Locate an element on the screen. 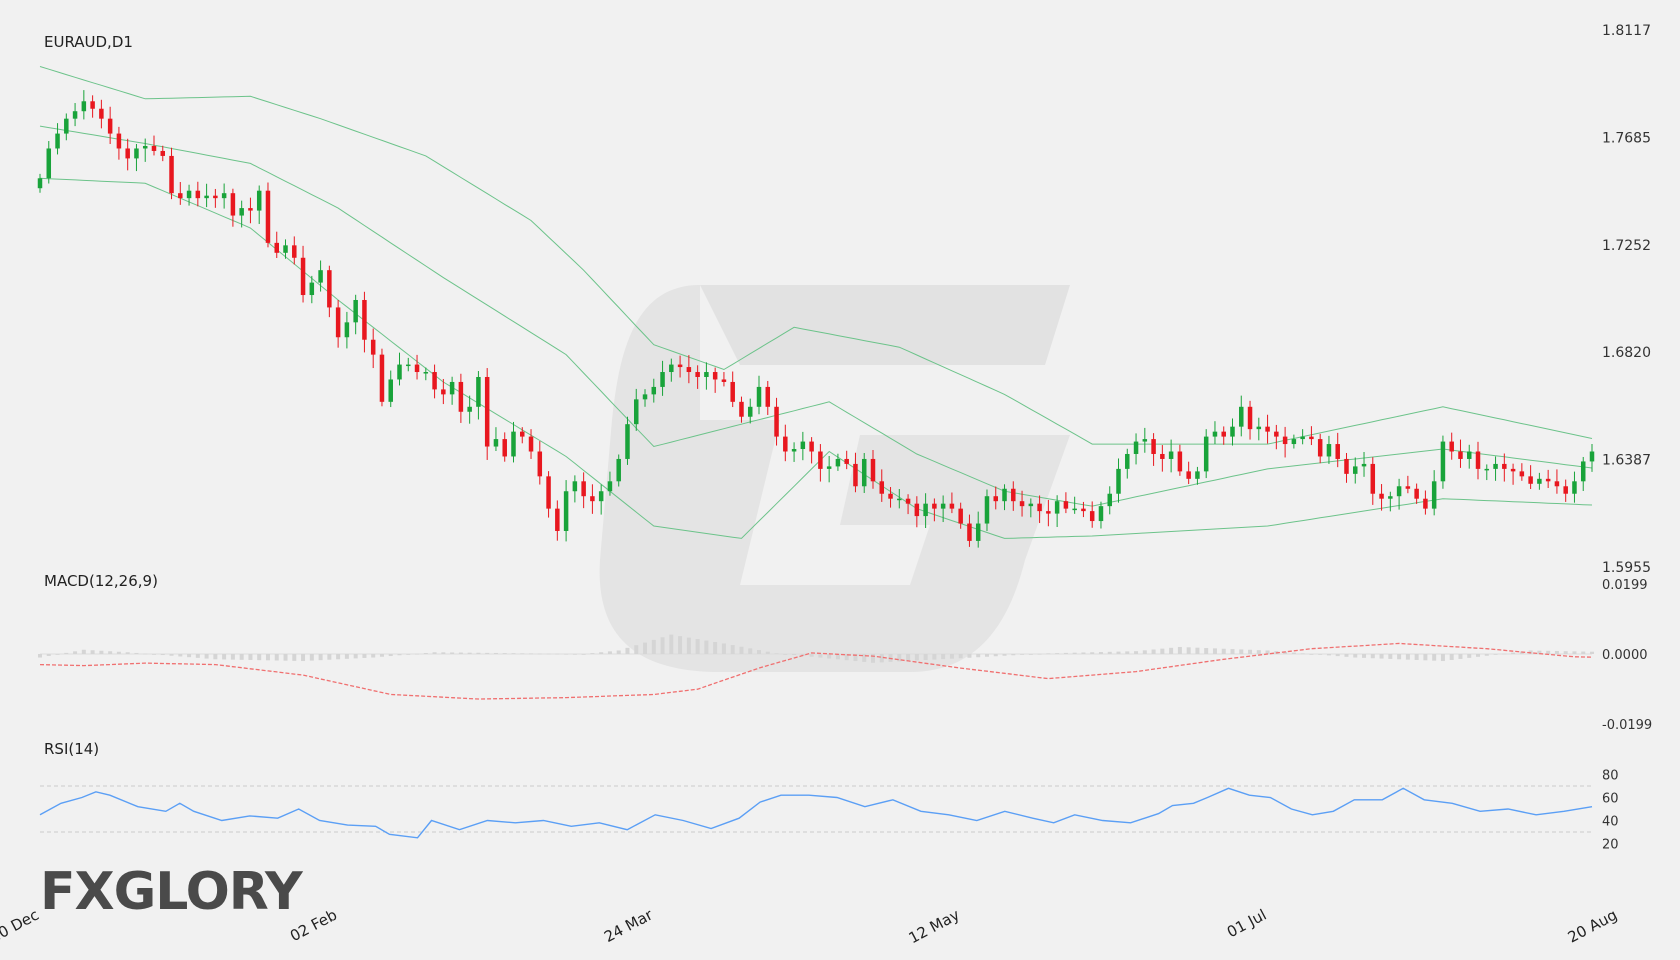  price-y-tick-label: 1.6387 is located at coordinates (1626, 461).